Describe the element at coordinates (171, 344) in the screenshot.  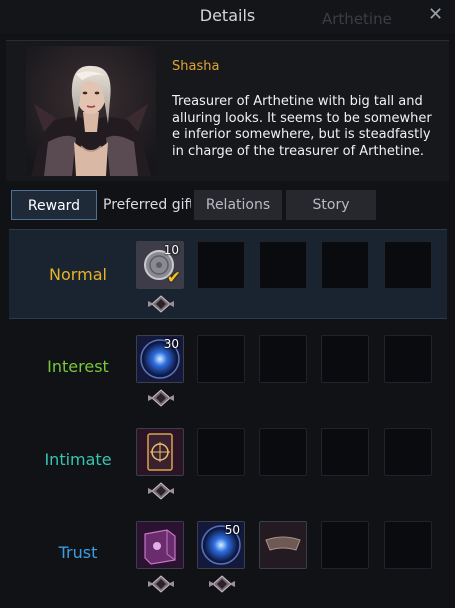
I see `reward-count: 30` at that location.